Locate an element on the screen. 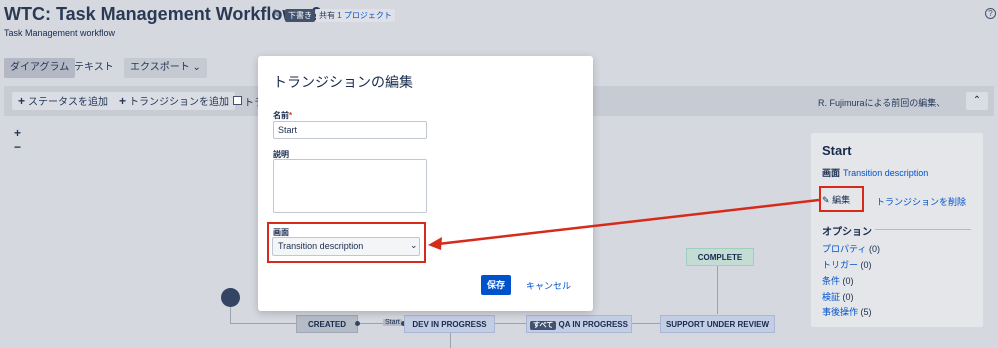  annotation-arrow is located at coordinates (624, 224).